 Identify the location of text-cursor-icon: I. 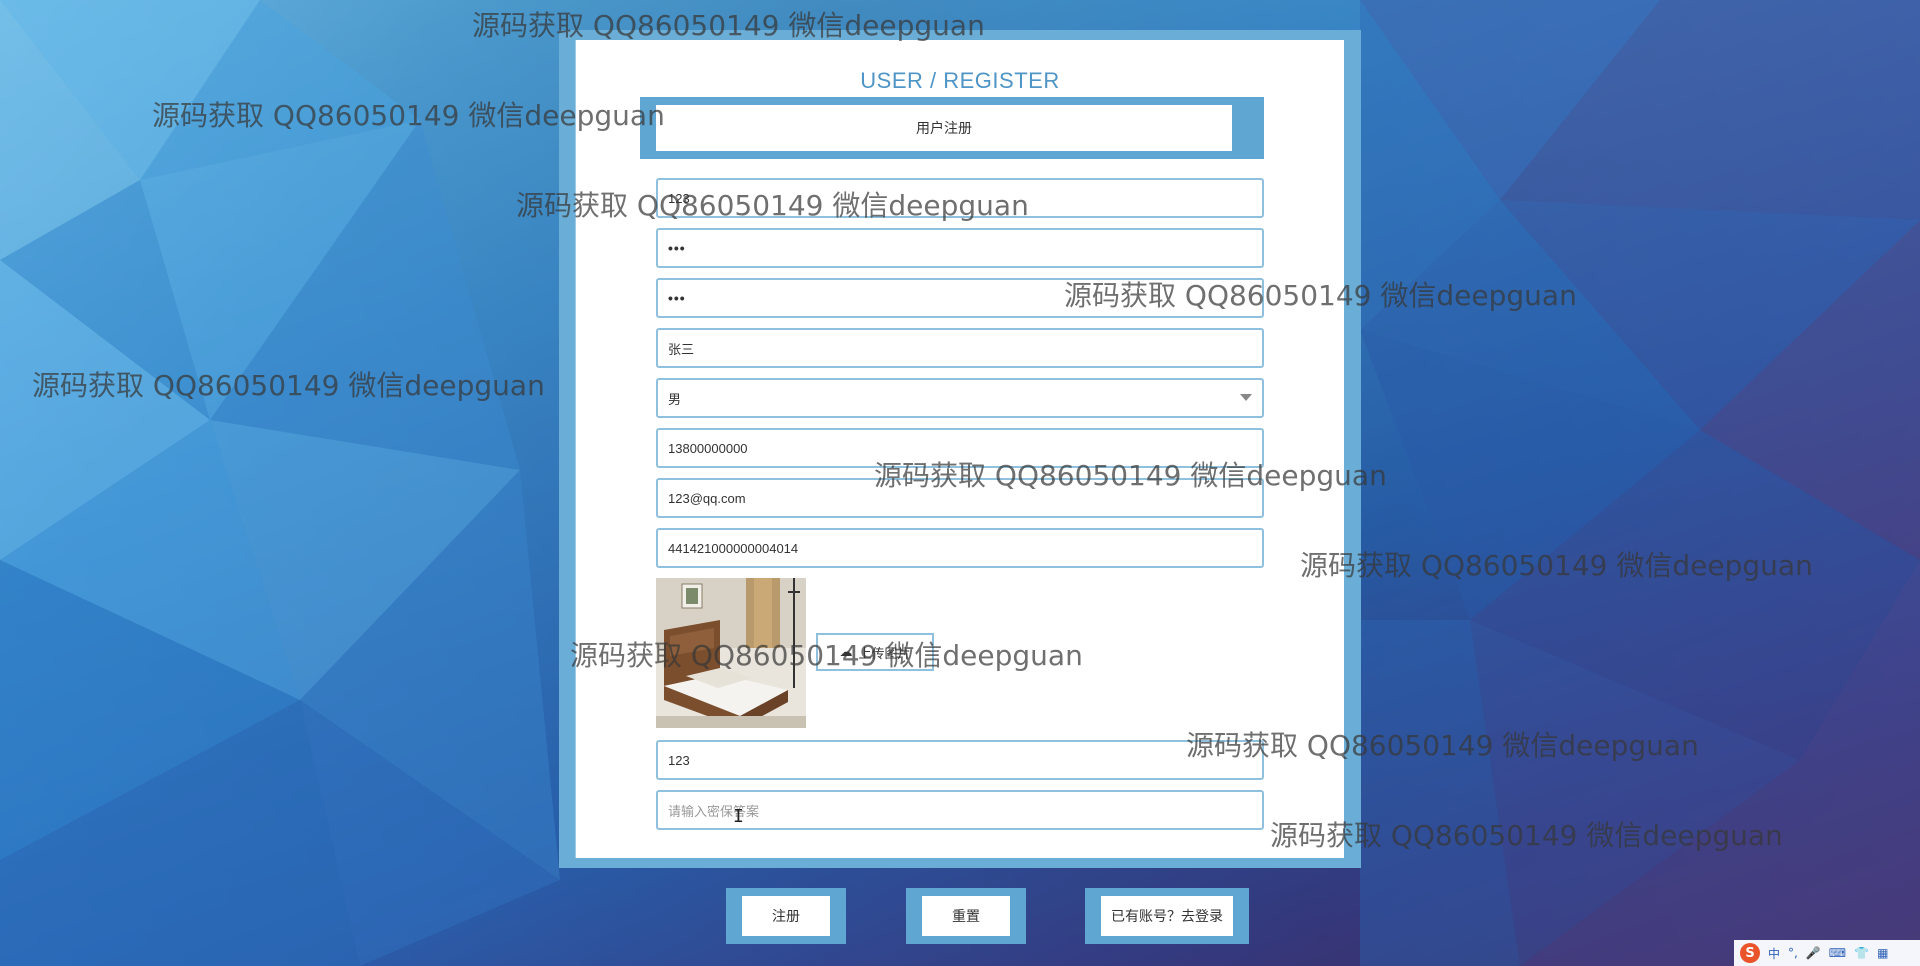
(738, 816).